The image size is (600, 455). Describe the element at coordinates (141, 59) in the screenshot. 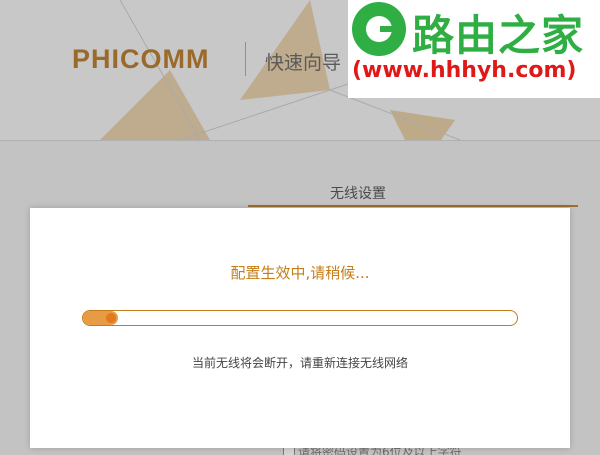

I see `phicomm-logo: PHICOMM` at that location.